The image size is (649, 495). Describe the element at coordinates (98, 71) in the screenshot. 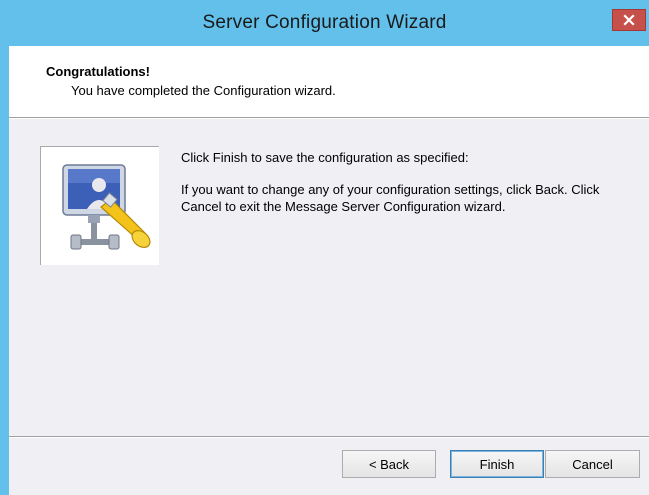

I see `header-title: Congratulations!` at that location.